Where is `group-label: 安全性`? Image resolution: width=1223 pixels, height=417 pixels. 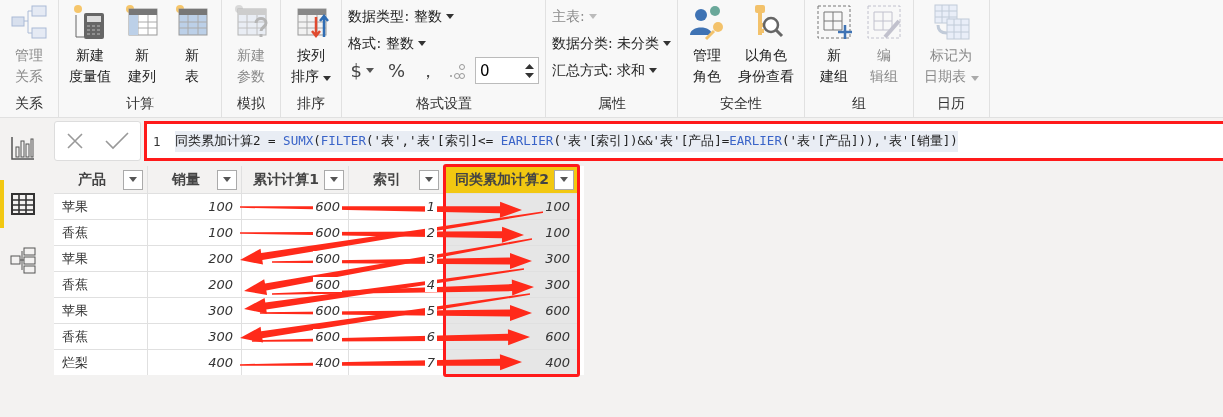
group-label: 安全性 is located at coordinates (741, 104).